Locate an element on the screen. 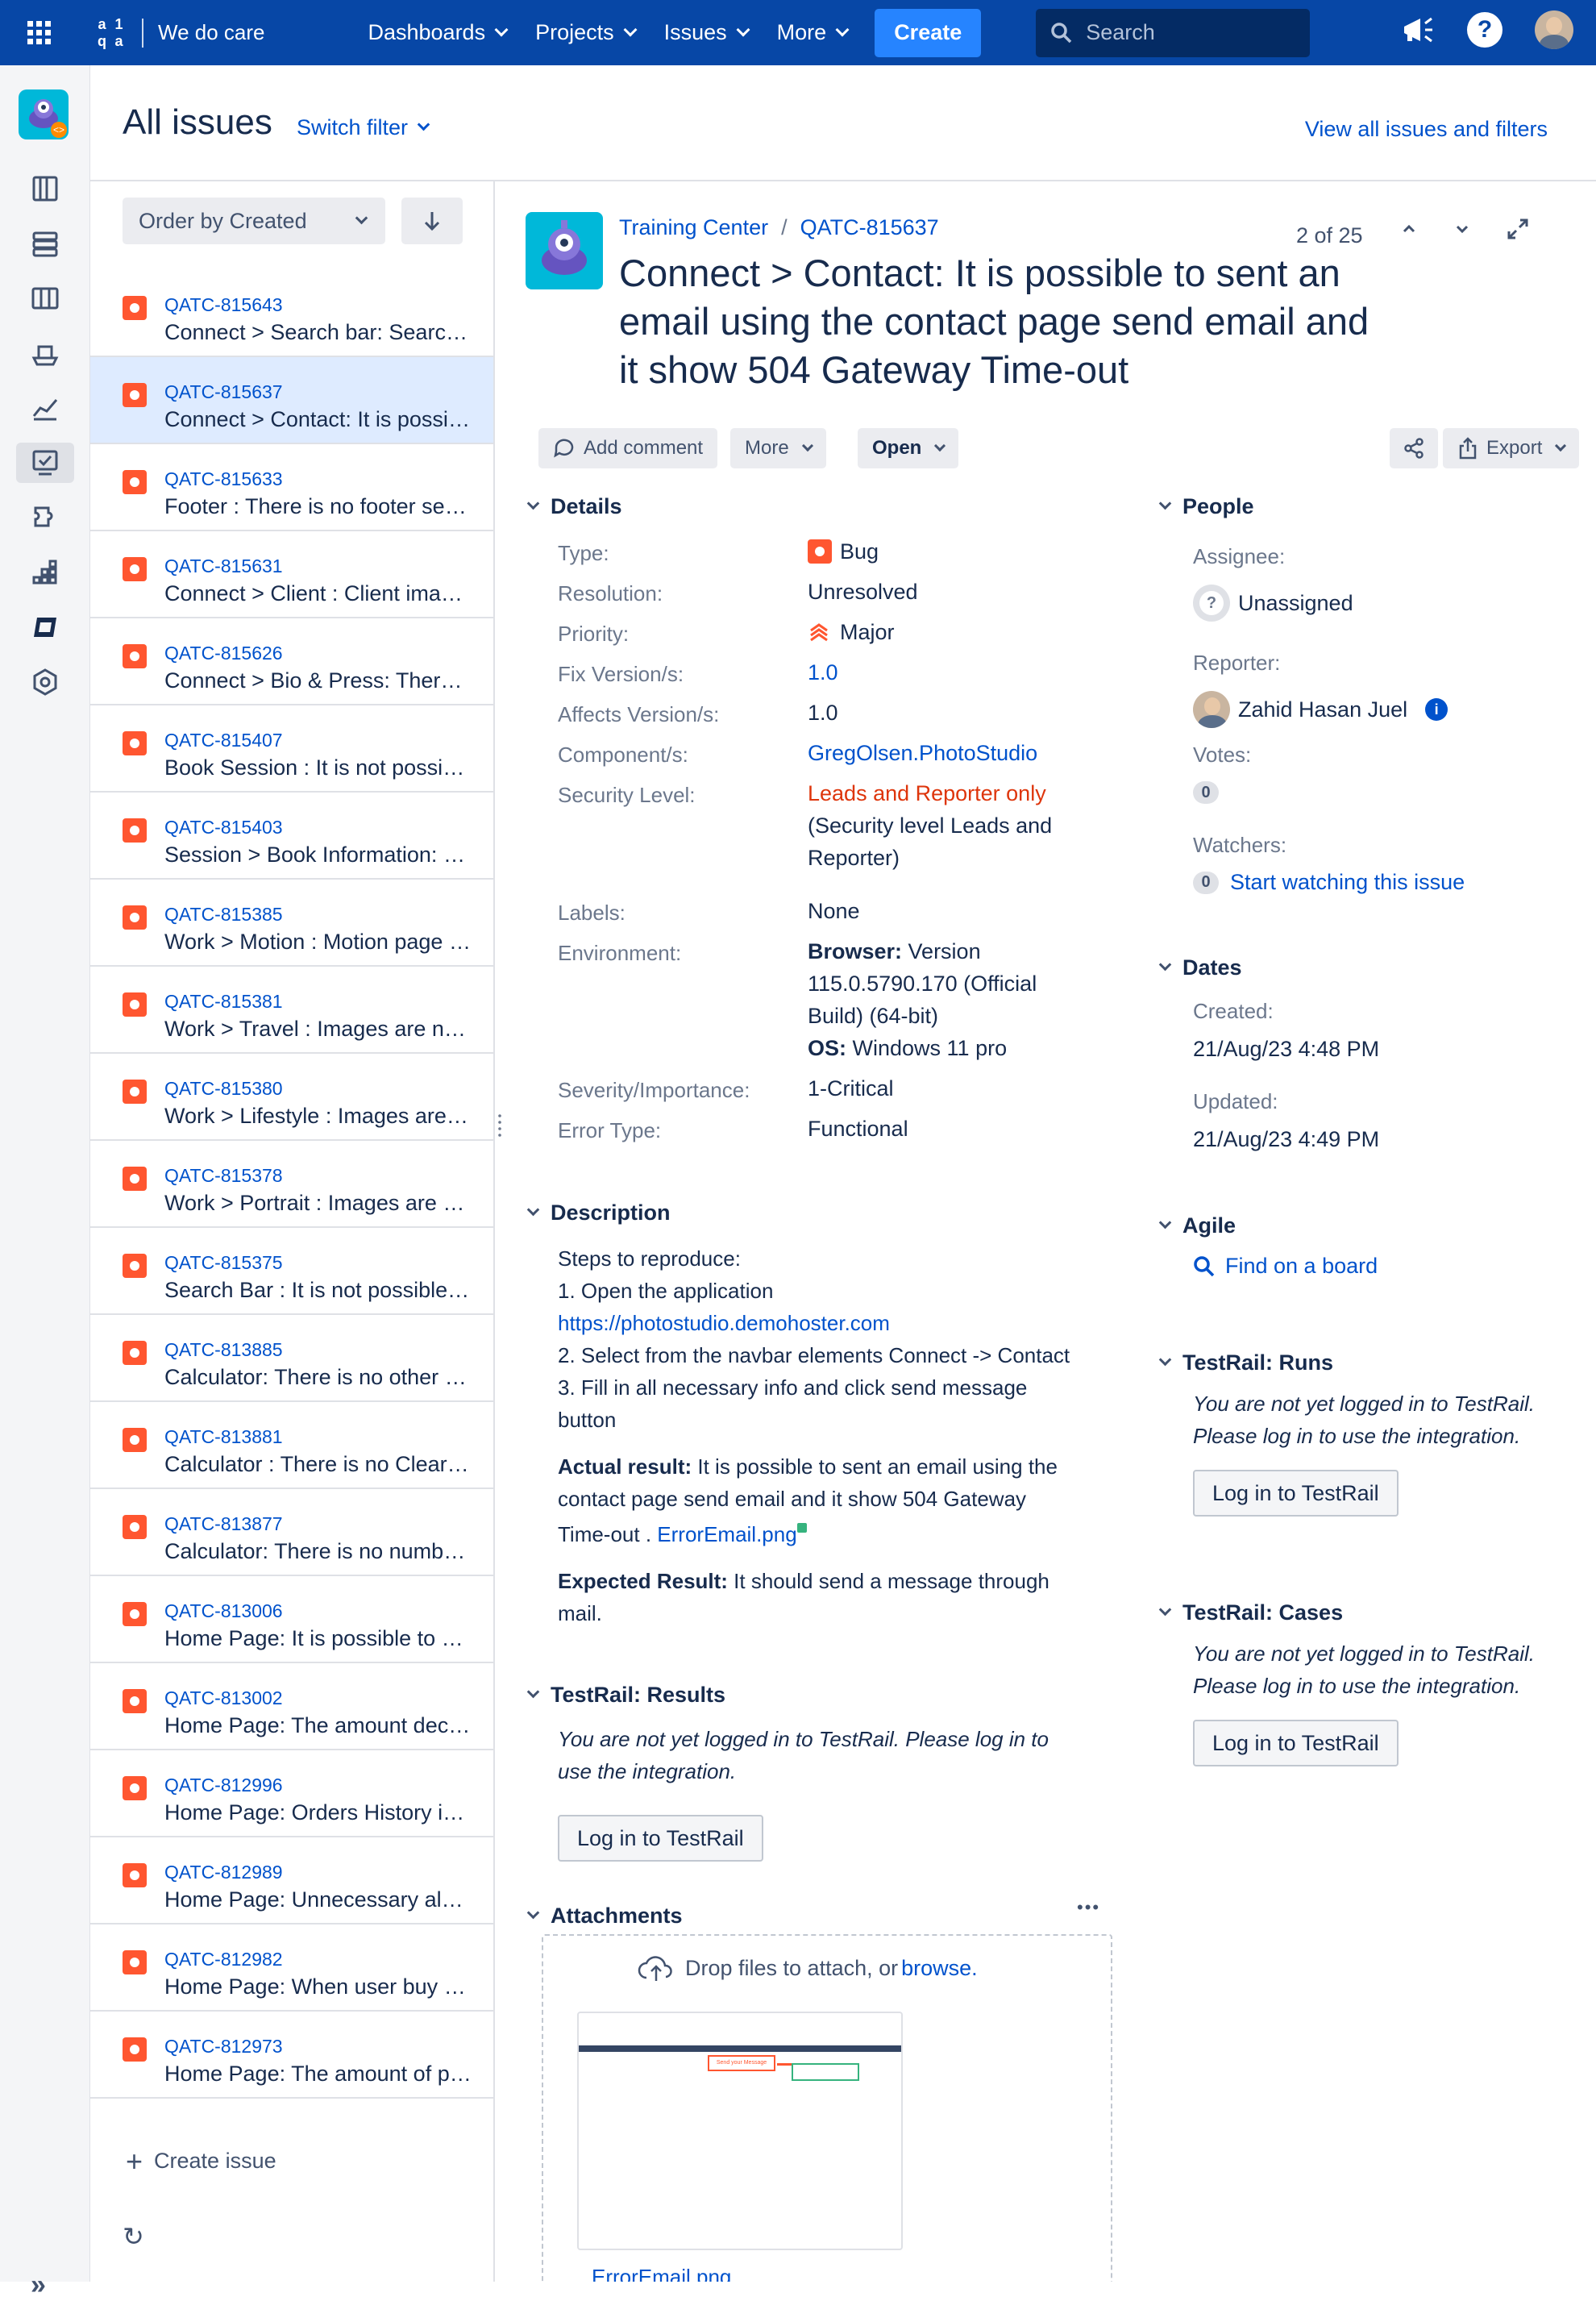 This screenshot has height=2301, width=1596. nav-projects: Projects is located at coordinates (585, 33).